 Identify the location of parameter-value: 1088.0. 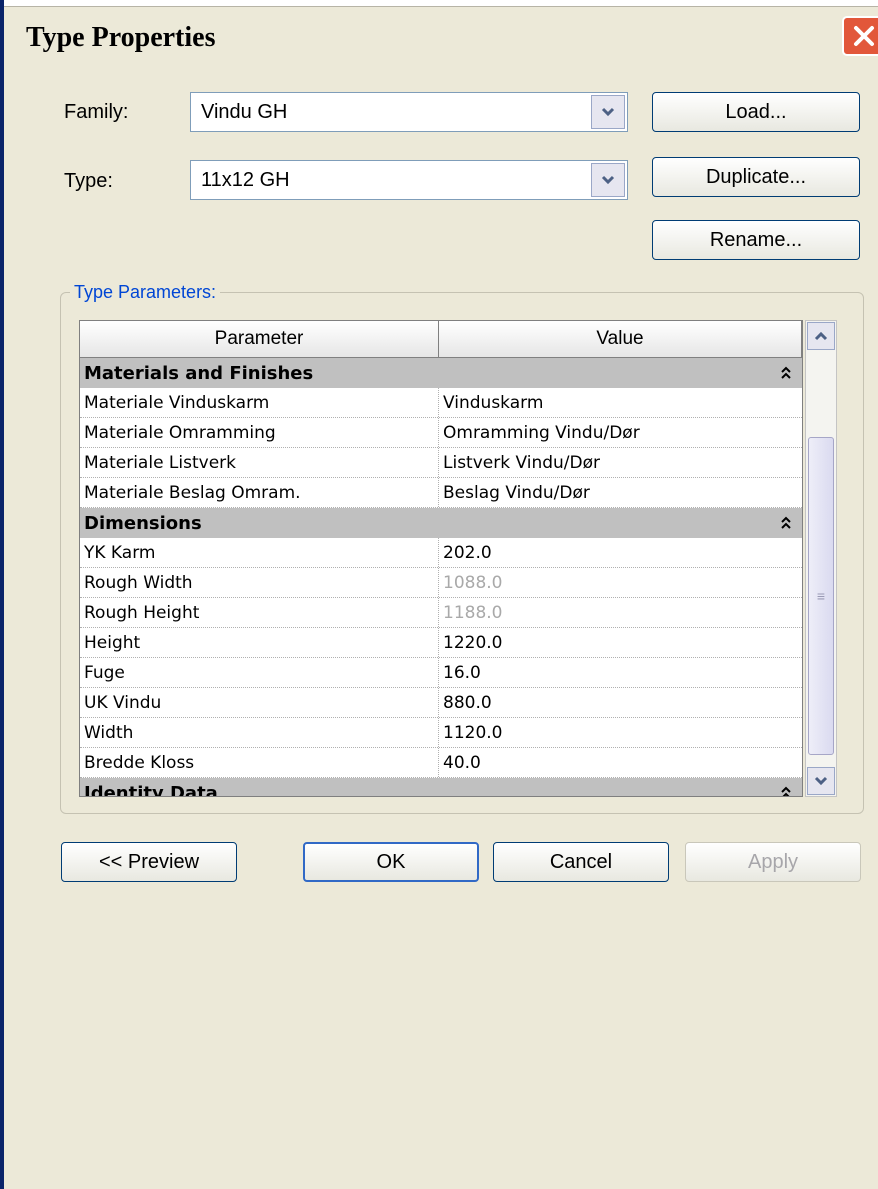
(473, 582).